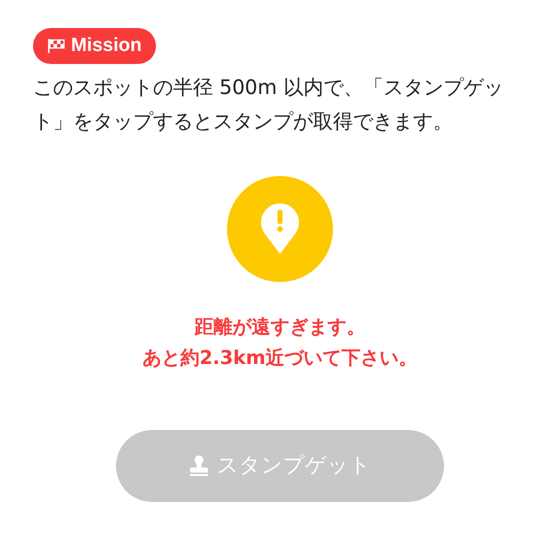 Image resolution: width=560 pixels, height=560 pixels. I want to click on warning-pin-icon, so click(280, 229).